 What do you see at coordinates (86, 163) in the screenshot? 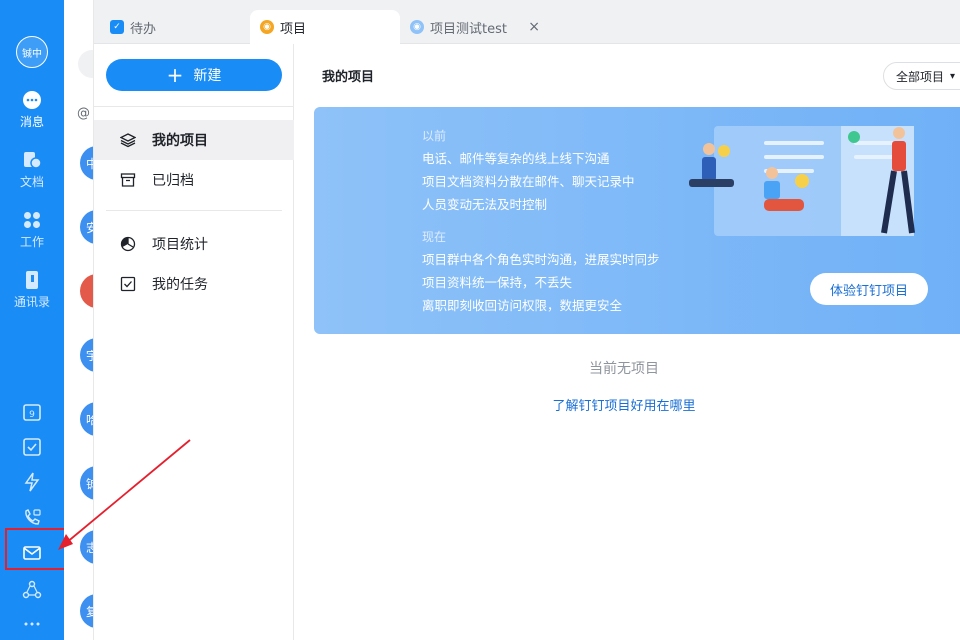
I see `chat-avatar: 中` at bounding box center [86, 163].